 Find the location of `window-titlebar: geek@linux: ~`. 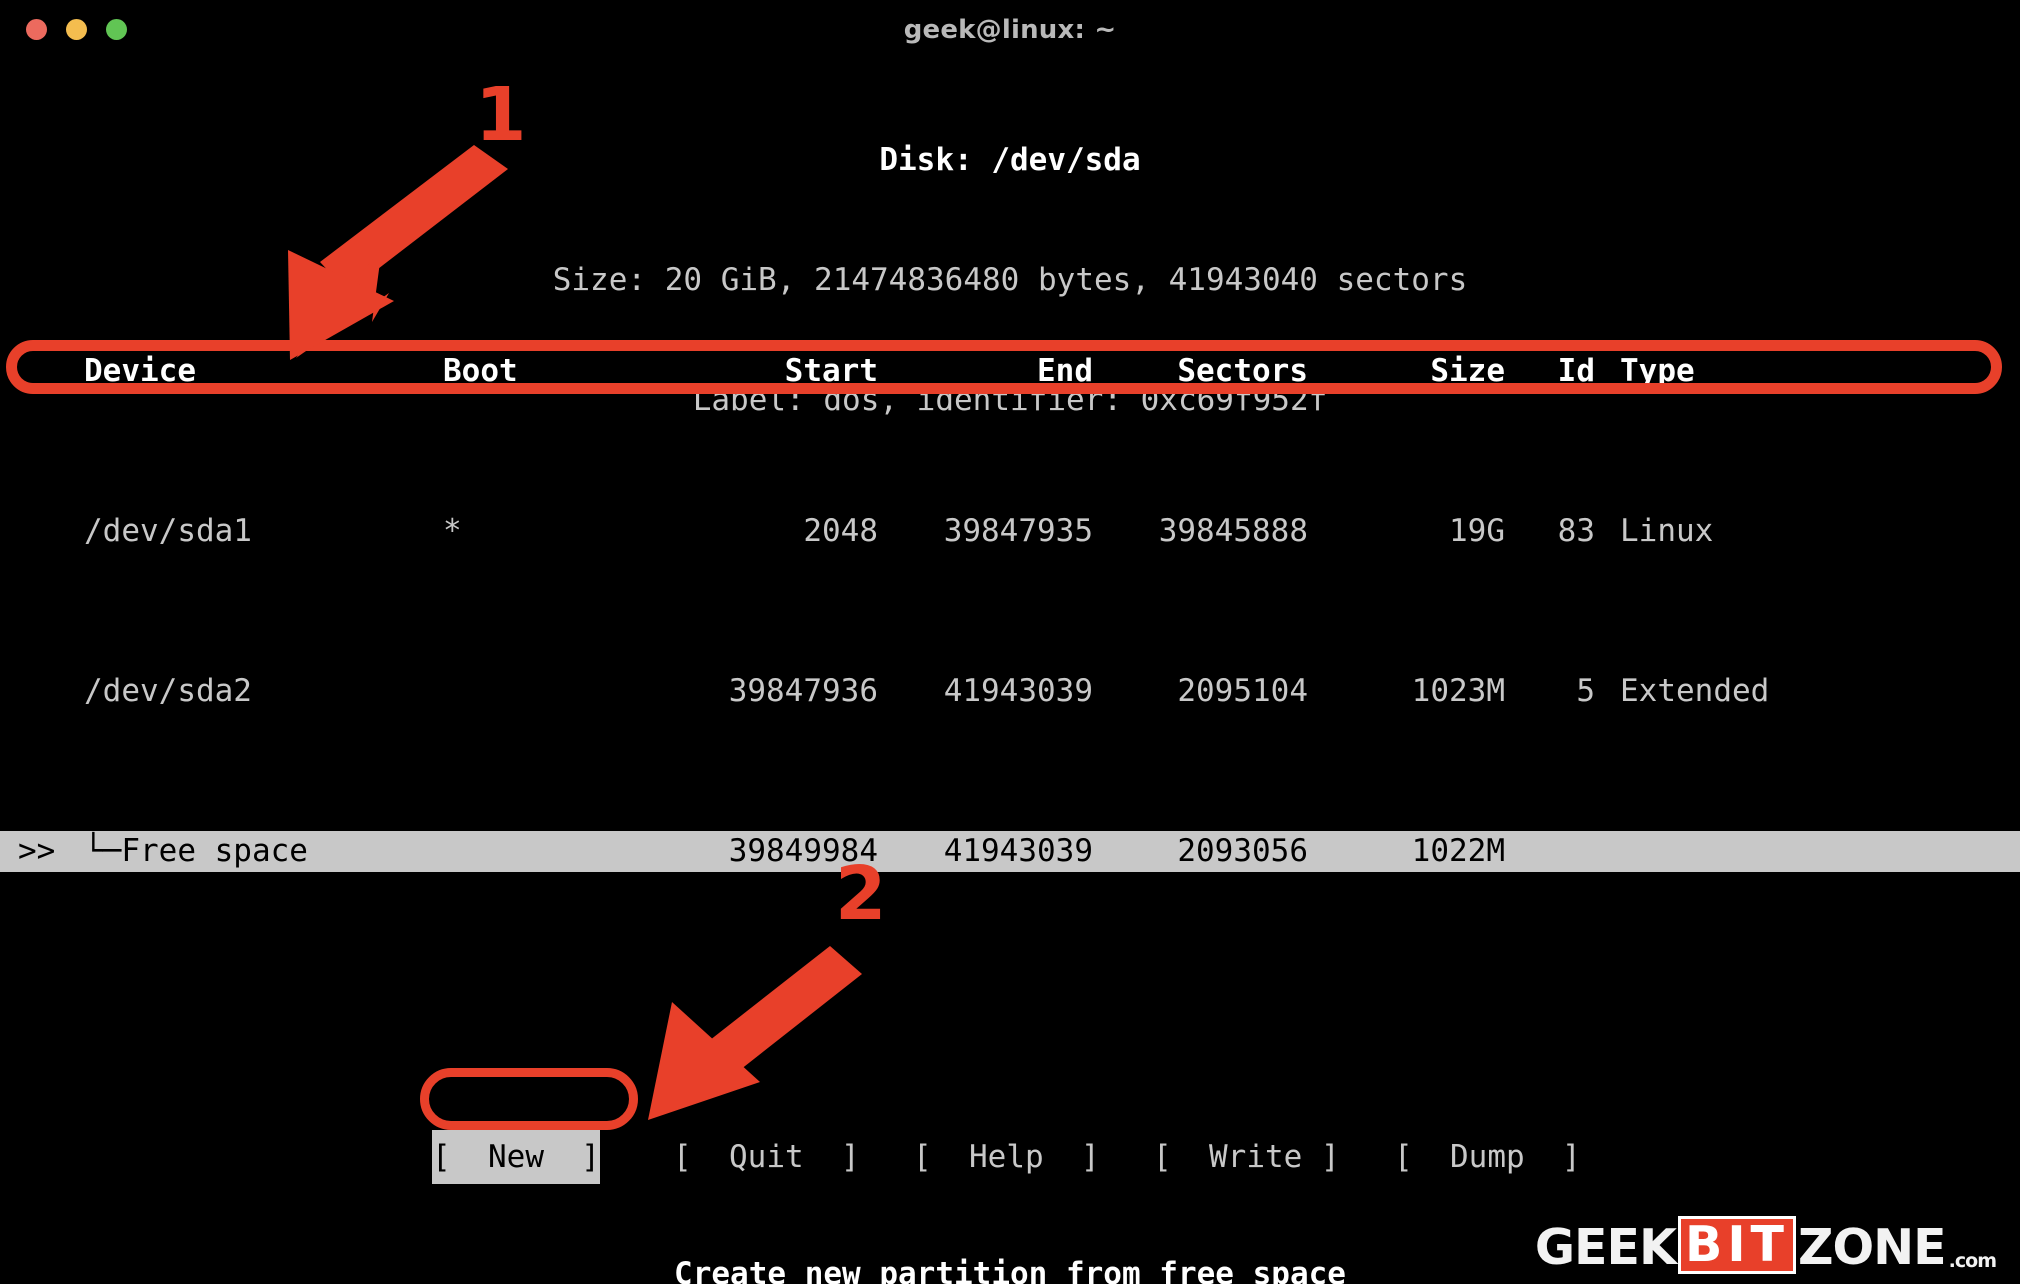

window-titlebar: geek@linux: ~ is located at coordinates (1010, 29).